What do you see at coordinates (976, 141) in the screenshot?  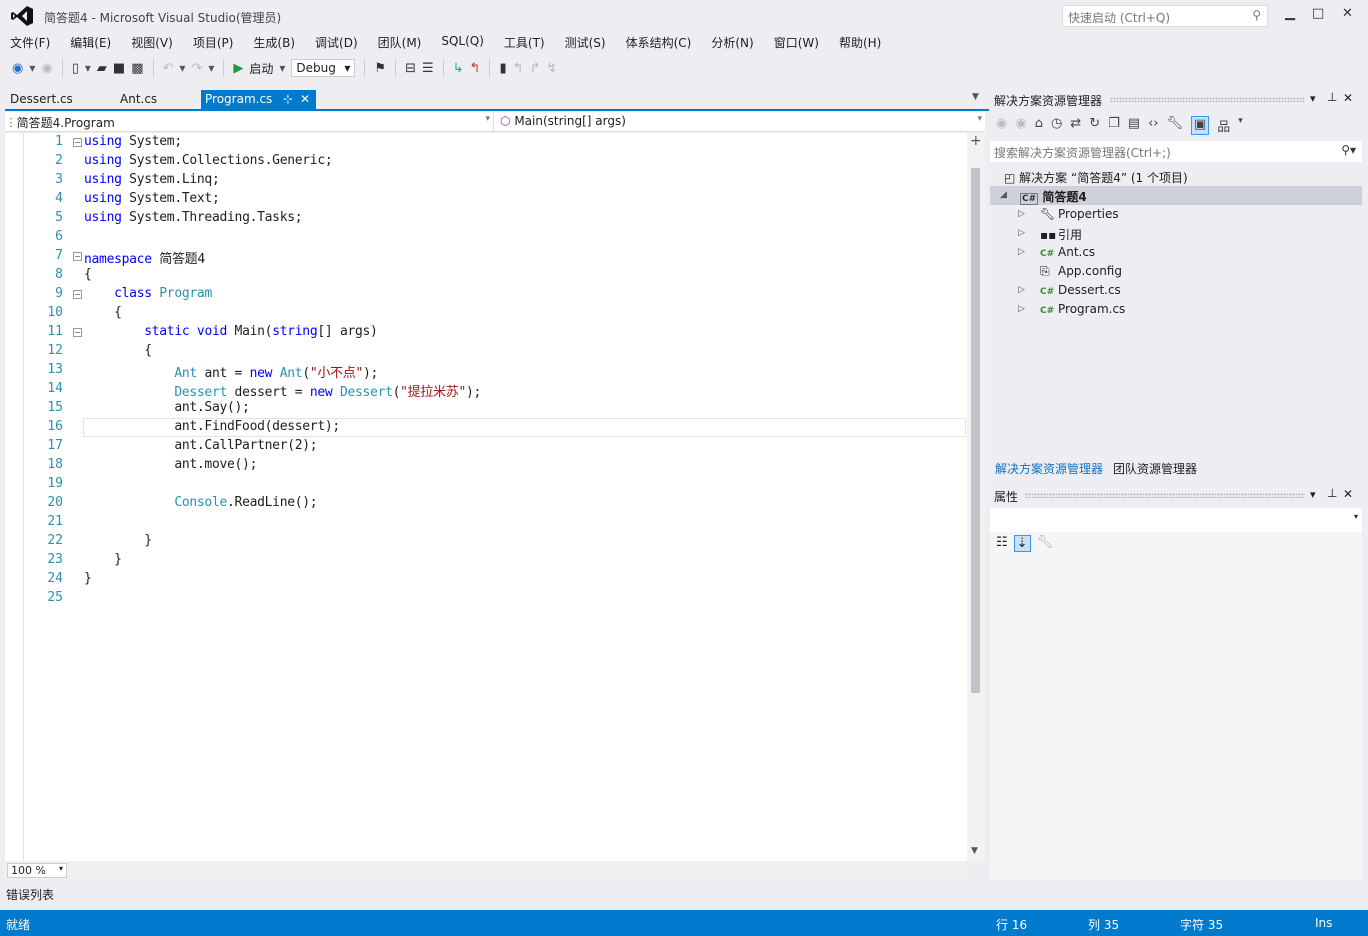 I see `split-icon: +` at bounding box center [976, 141].